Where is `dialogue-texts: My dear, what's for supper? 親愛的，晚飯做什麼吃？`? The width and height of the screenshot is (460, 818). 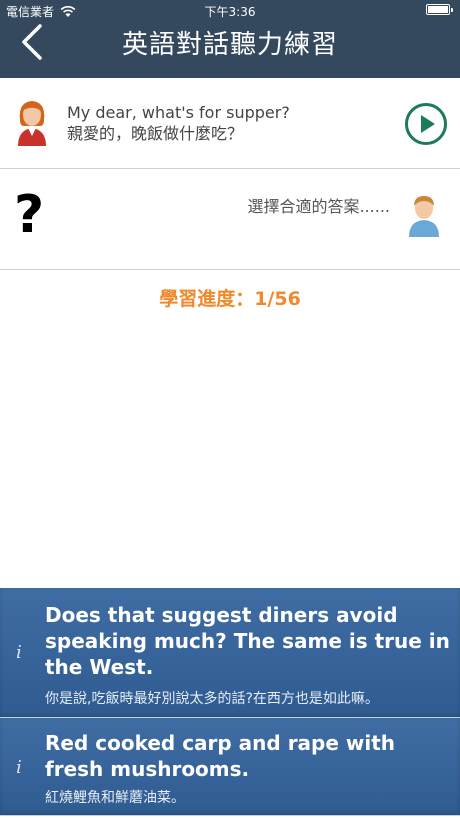
dialogue-texts: My dear, what's for supper? 親愛的，晚飯做什麼吃？ is located at coordinates (178, 123).